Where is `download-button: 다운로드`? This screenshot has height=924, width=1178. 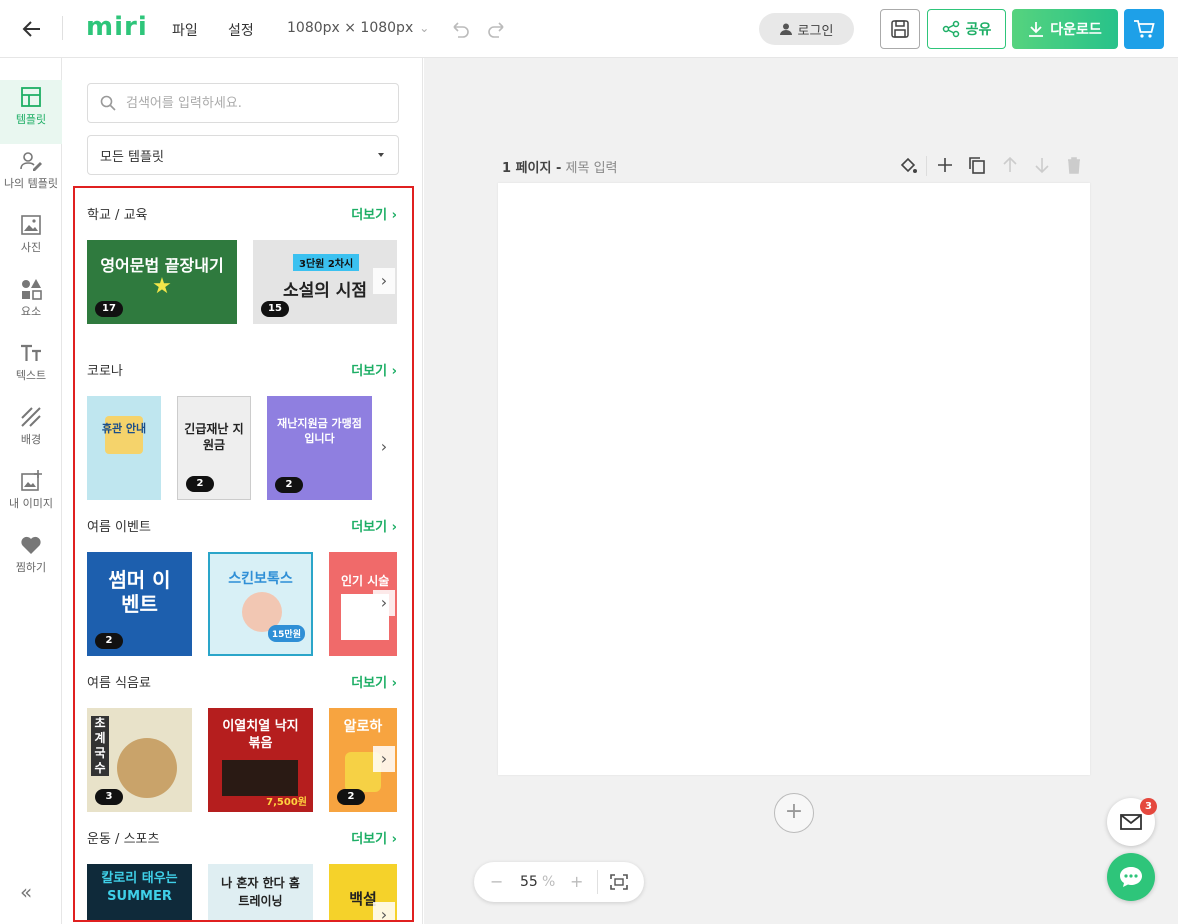
download-button: 다운로드 is located at coordinates (1065, 29).